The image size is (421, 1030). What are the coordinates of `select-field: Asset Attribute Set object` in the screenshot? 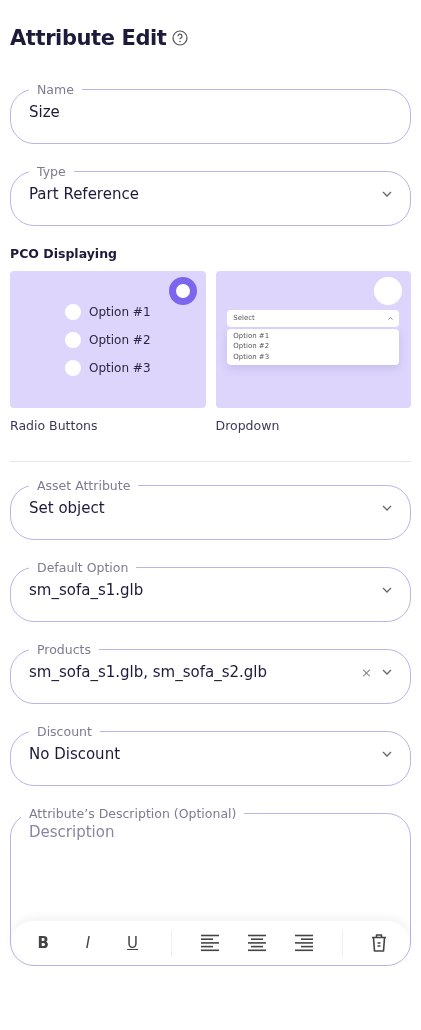 It's located at (210, 509).